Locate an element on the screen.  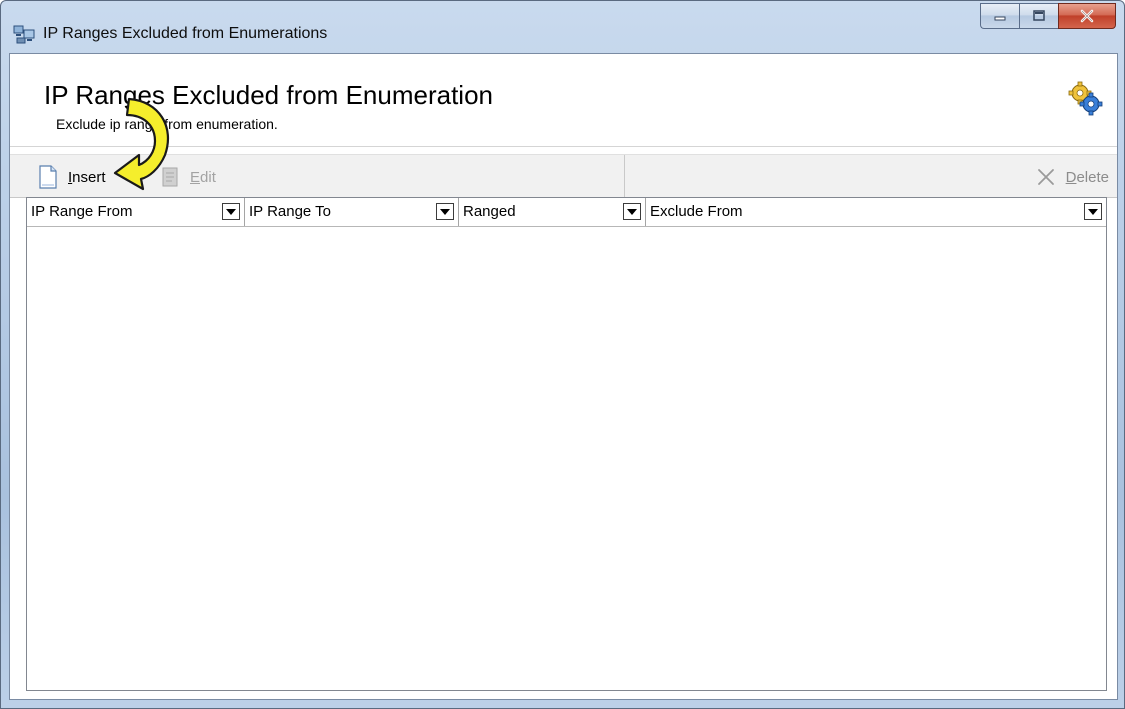
column-header-ip-range-to: IP Range To is located at coordinates (352, 212).